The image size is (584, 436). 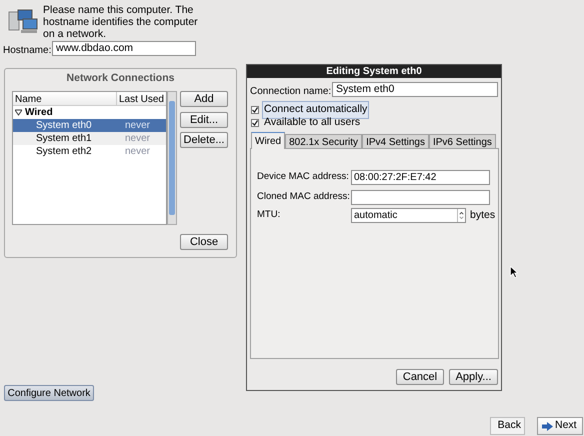 I want to click on back-button: Back, so click(x=507, y=426).